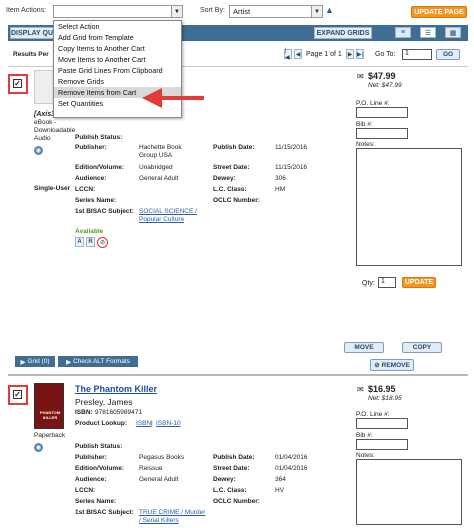  Describe the element at coordinates (26, 10) in the screenshot. I see `item-actions-label: Item Actions:` at that location.